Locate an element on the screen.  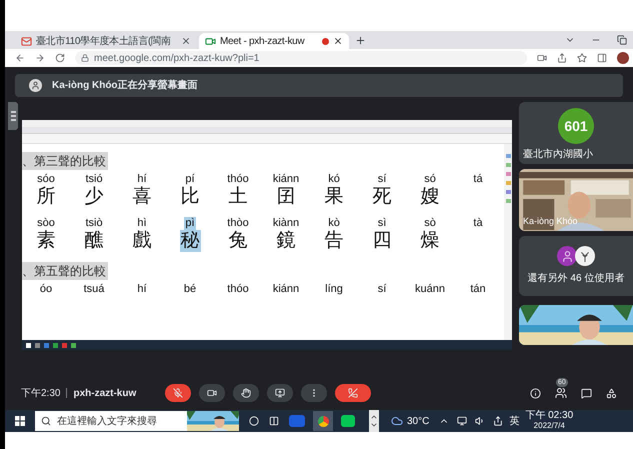
hanzi: 鏡 is located at coordinates (286, 241).